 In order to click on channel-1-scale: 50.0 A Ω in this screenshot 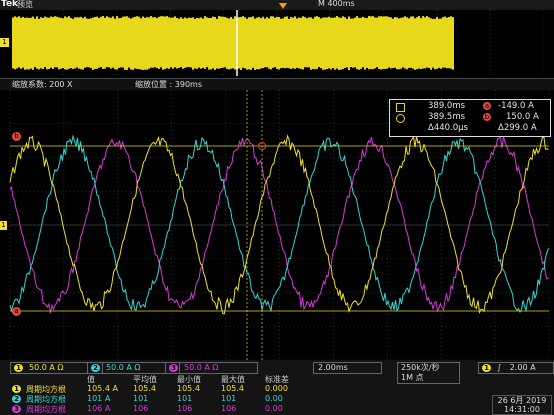, I will do `click(46, 367)`.